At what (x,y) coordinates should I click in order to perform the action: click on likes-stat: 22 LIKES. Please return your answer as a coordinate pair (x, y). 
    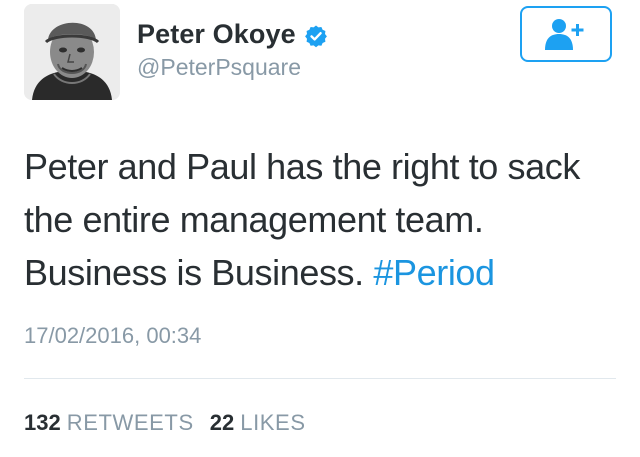
    Looking at the image, I should click on (258, 423).